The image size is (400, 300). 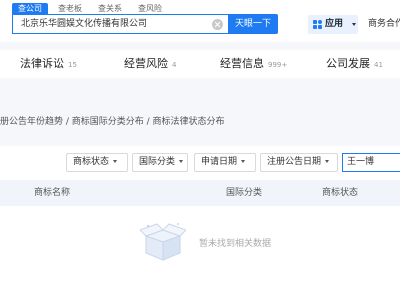 What do you see at coordinates (91, 162) in the screenshot?
I see `filter-label: 商标状态` at bounding box center [91, 162].